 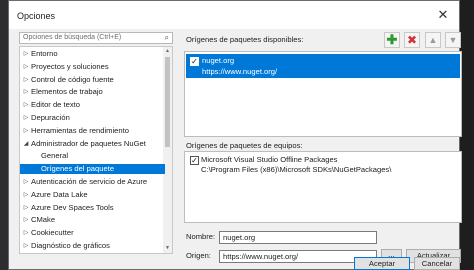 What do you see at coordinates (88, 143) in the screenshot?
I see `tree-item-label: Administrador de paquetes NuGet` at bounding box center [88, 143].